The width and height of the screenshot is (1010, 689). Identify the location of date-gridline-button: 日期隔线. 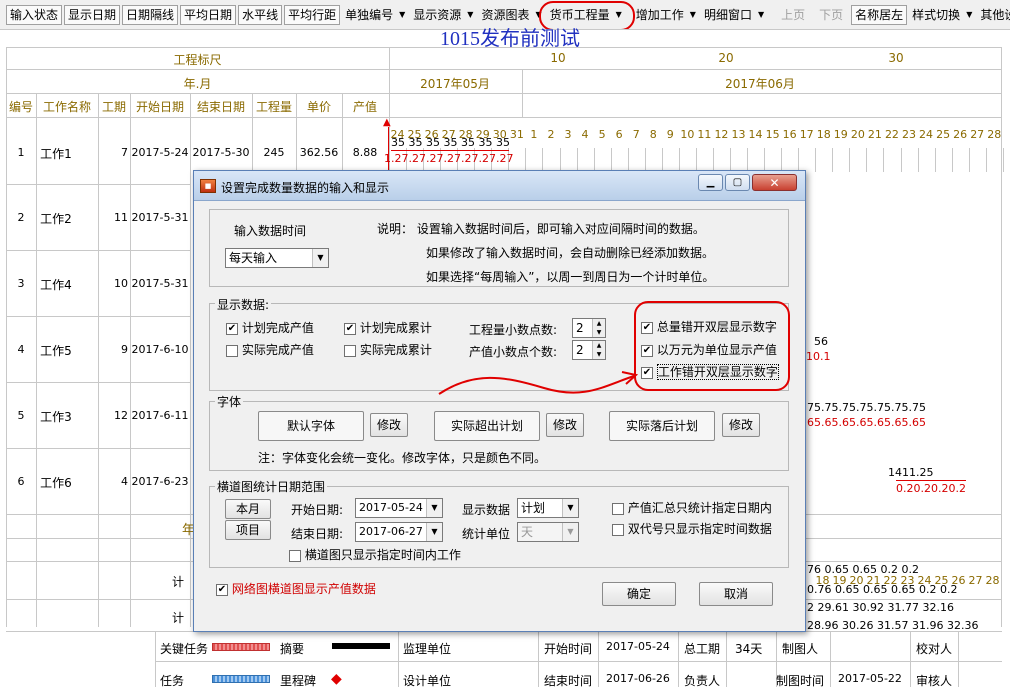
(150, 14).